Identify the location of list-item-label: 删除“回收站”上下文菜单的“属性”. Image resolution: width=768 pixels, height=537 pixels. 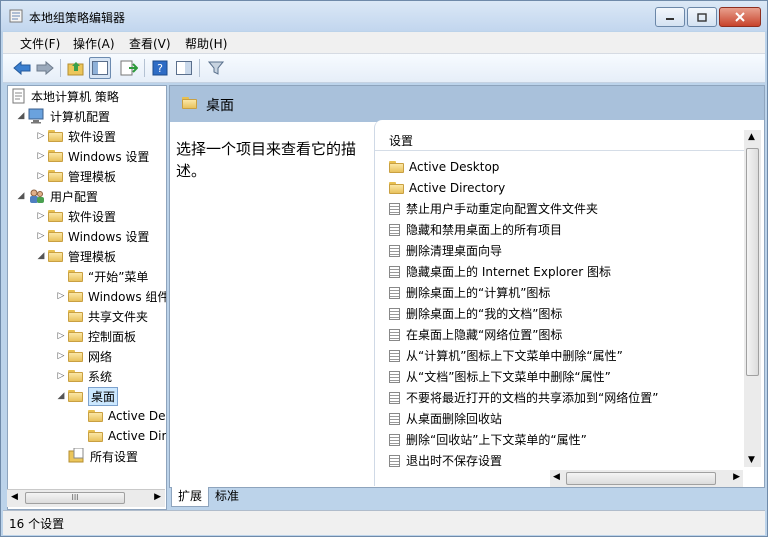
(496, 440).